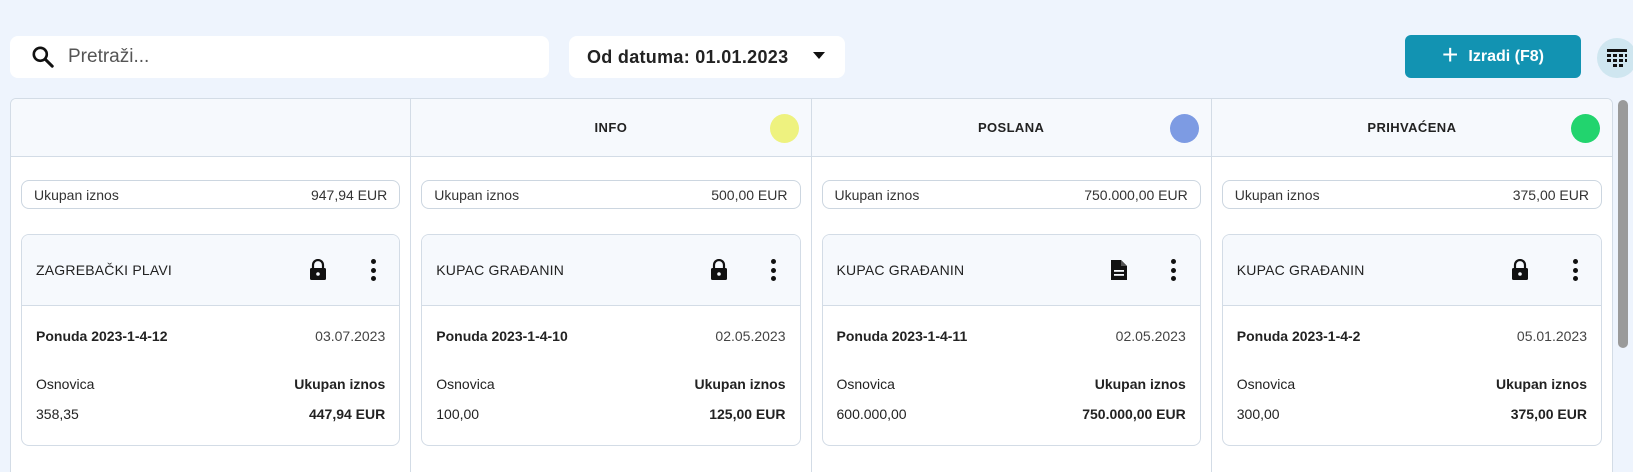 This screenshot has height=472, width=1633. What do you see at coordinates (288, 57) in the screenshot?
I see `search-input` at bounding box center [288, 57].